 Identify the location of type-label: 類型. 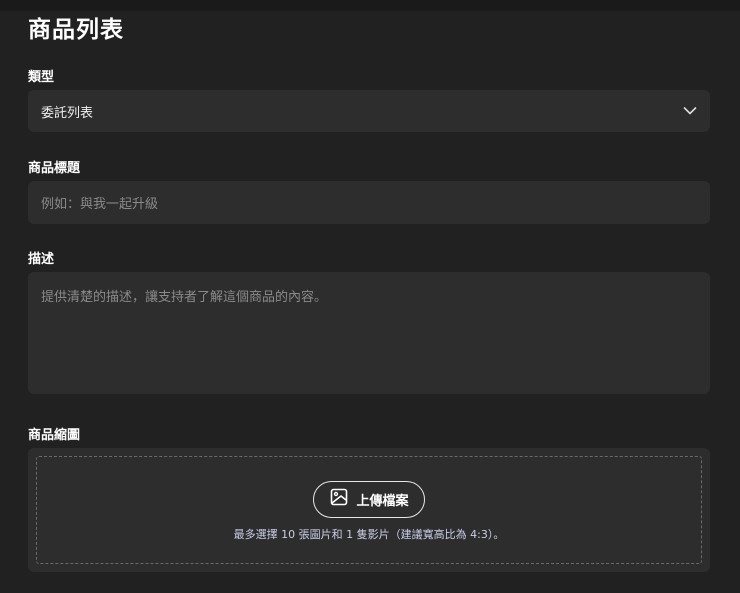
(41, 77).